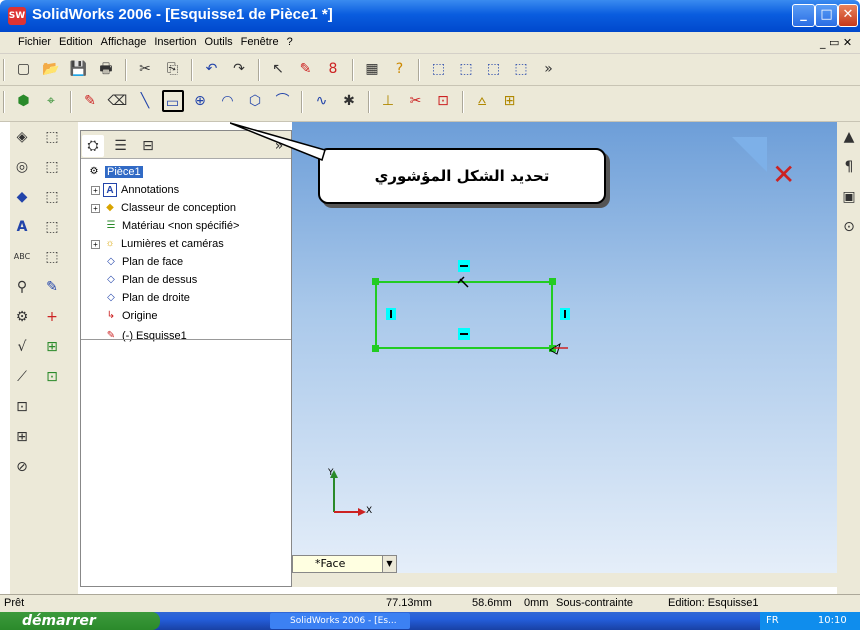 The width and height of the screenshot is (860, 630). What do you see at coordinates (22, 167) in the screenshot?
I see `tool-icon-2: ◎` at bounding box center [22, 167].